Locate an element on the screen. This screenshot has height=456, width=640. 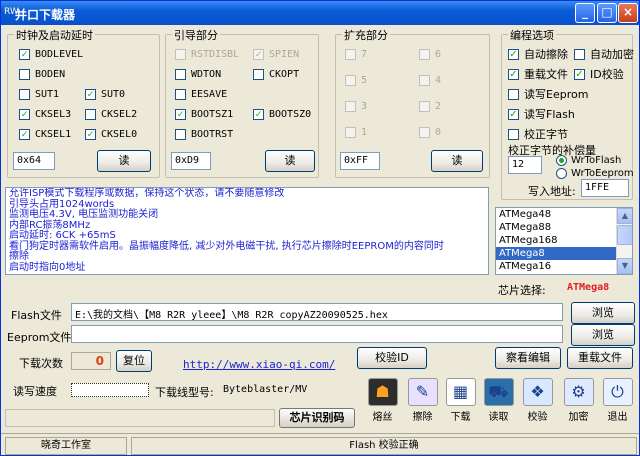
exit-button: ⏻ 退出 is located at coordinates (617, 402).